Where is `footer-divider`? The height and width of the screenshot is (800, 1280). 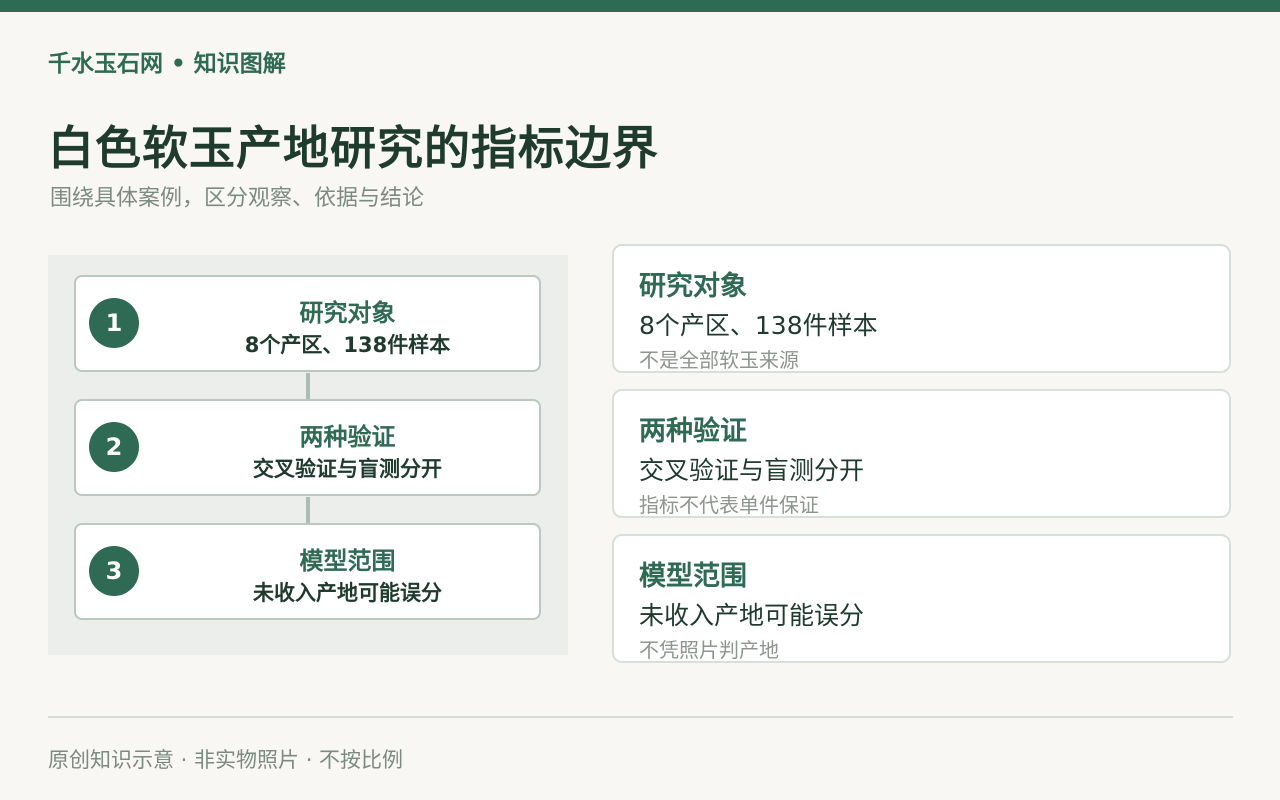 footer-divider is located at coordinates (640, 717).